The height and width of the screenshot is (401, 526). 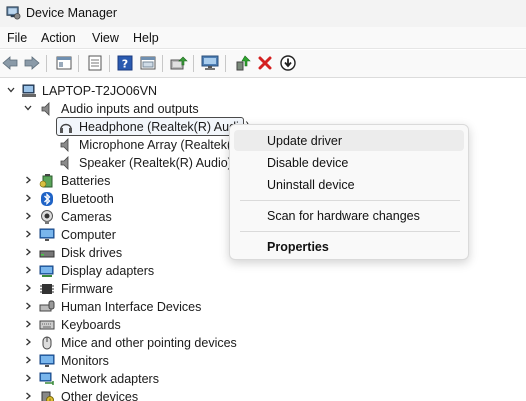 I want to click on tree-category-label: Display adapters, so click(x=108, y=271).